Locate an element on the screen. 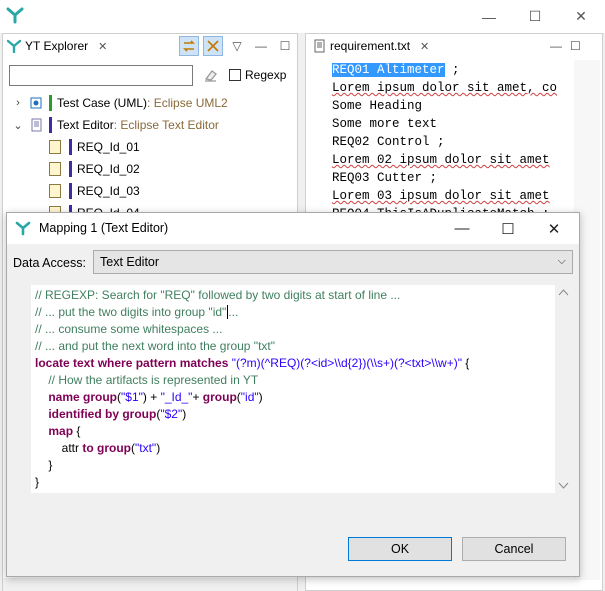 This screenshot has width=605, height=591. tab-requirement-txt: requirement.txt ✕ is located at coordinates (376, 46).